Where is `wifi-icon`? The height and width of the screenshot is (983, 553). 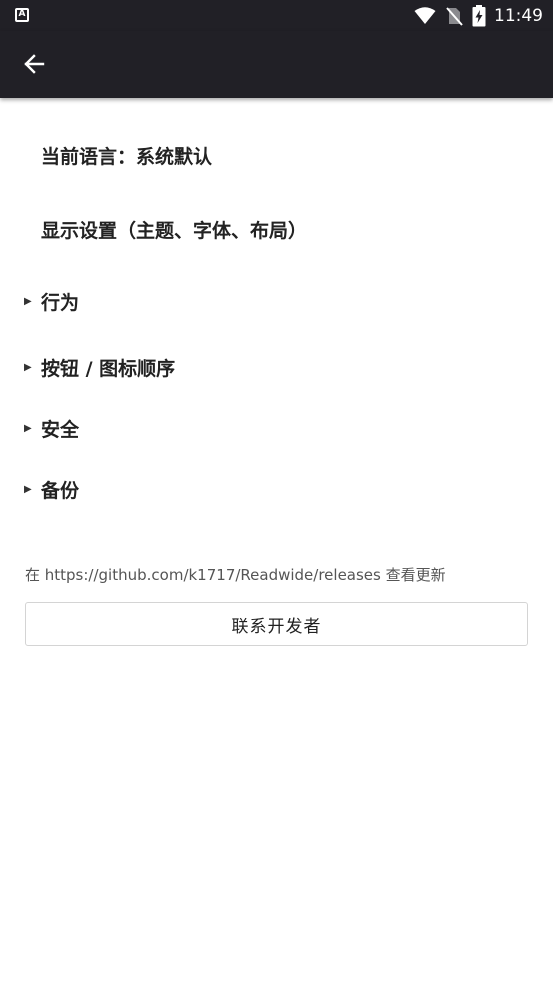
wifi-icon is located at coordinates (425, 15).